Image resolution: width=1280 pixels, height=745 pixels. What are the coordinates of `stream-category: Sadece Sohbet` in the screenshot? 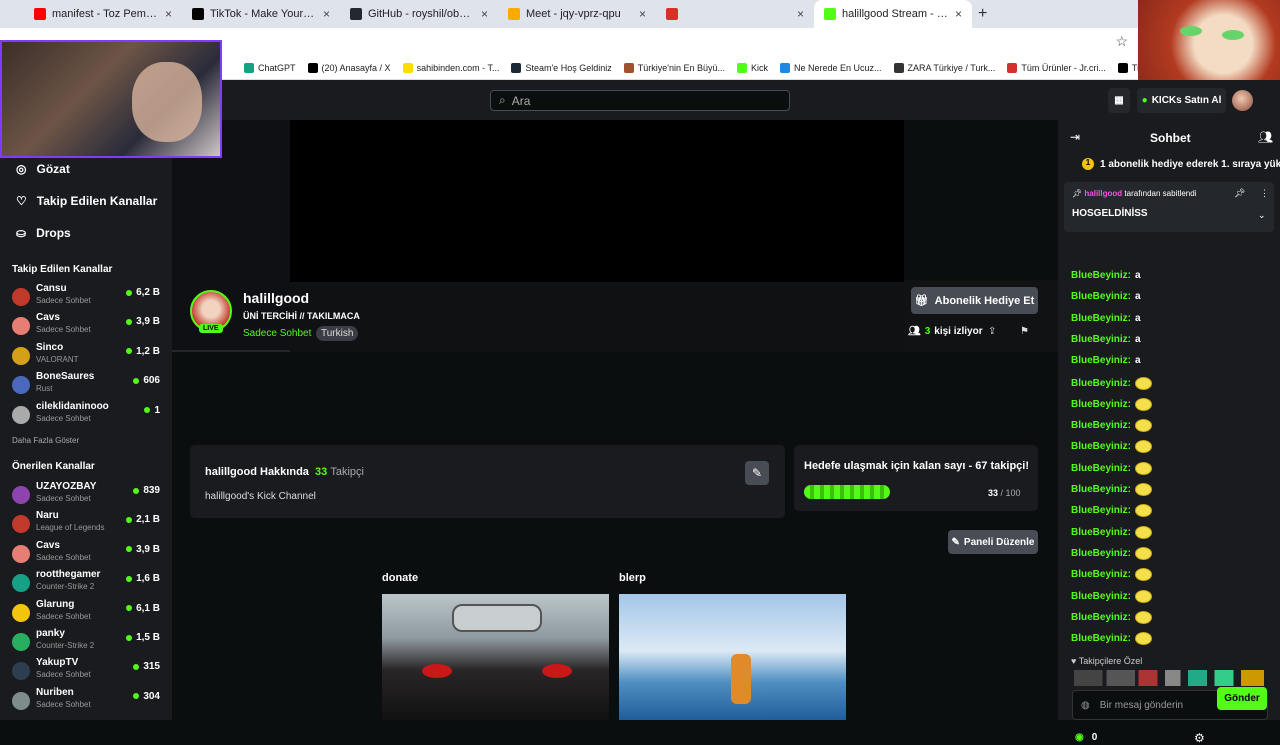 It's located at (277, 333).